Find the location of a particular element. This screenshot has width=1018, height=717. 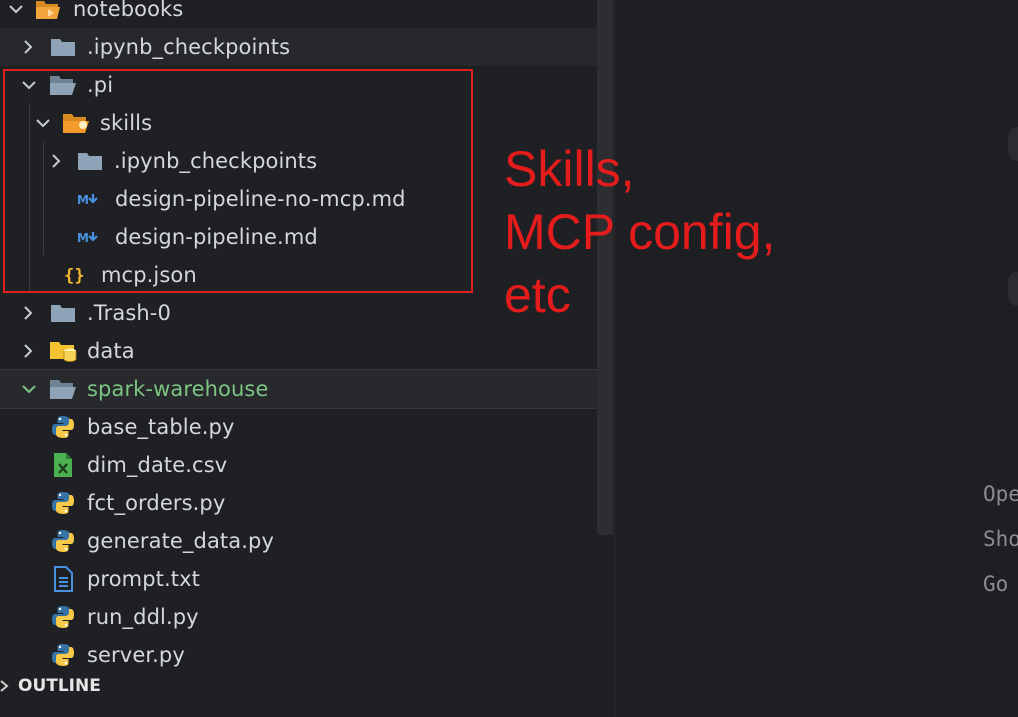

outline-section-header: OUTLINE is located at coordinates (306, 686).